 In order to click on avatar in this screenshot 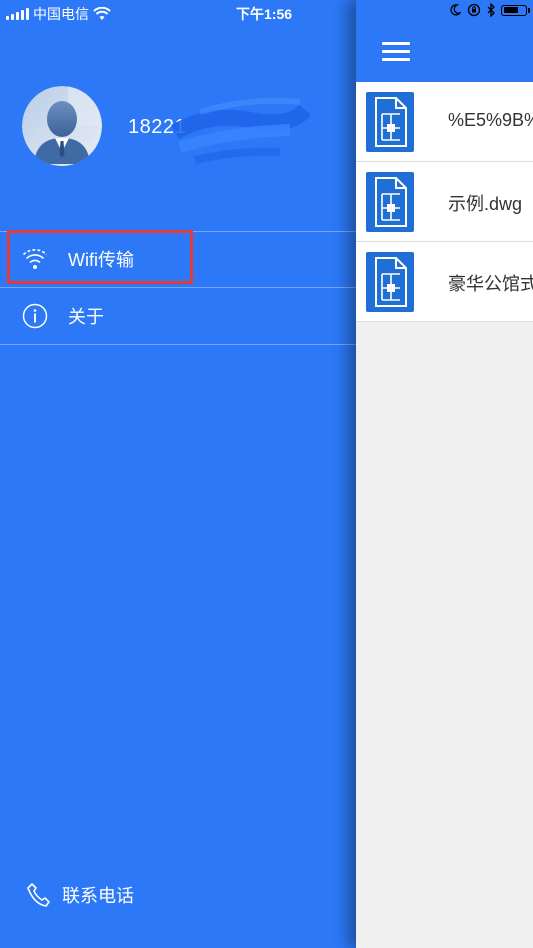, I will do `click(62, 126)`.